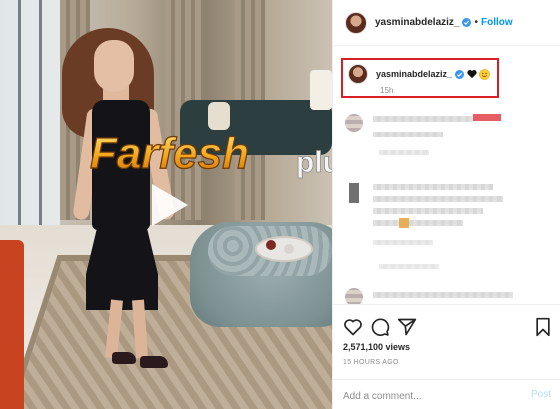  I want to click on background-lamp, so click(321, 90).